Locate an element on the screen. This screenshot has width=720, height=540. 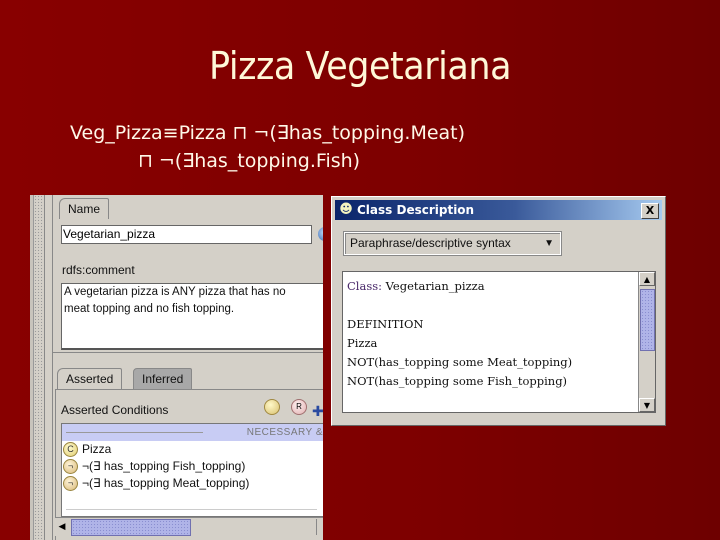
comment-label: rdfs:comment is located at coordinates (98, 270).